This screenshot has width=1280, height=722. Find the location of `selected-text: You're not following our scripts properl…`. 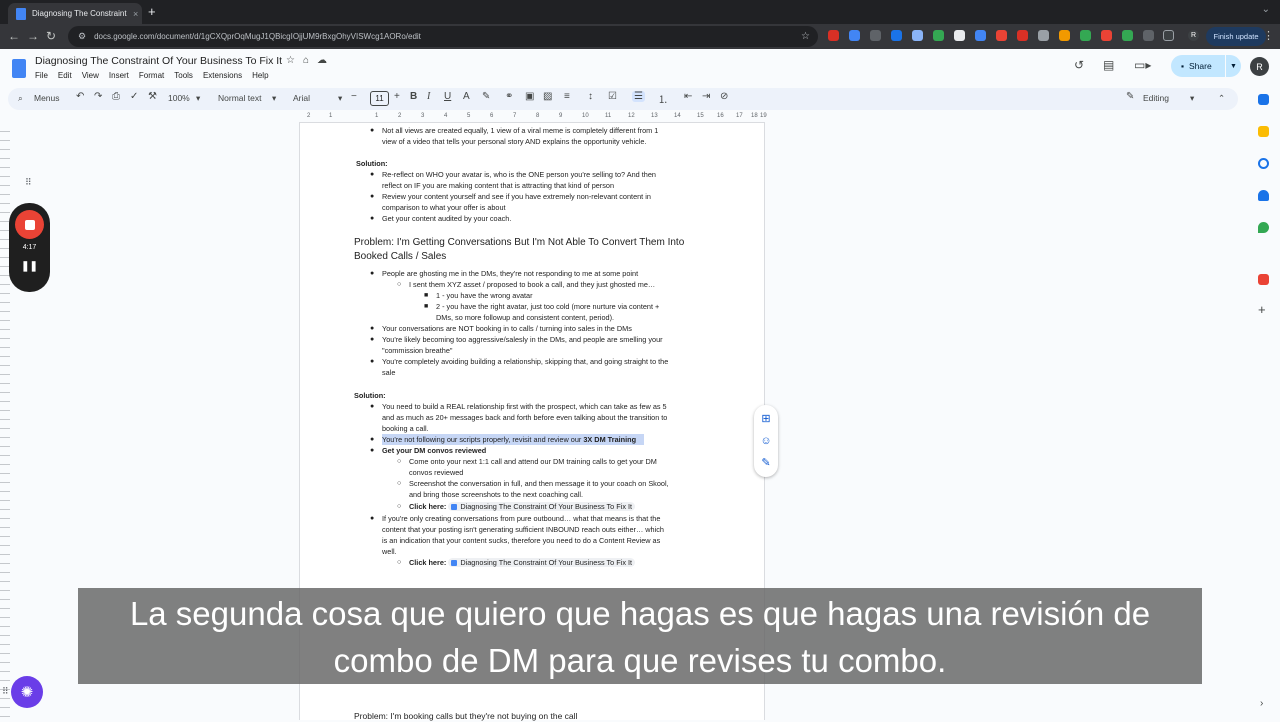

selected-text: You're not following our scripts properl… is located at coordinates (513, 439).